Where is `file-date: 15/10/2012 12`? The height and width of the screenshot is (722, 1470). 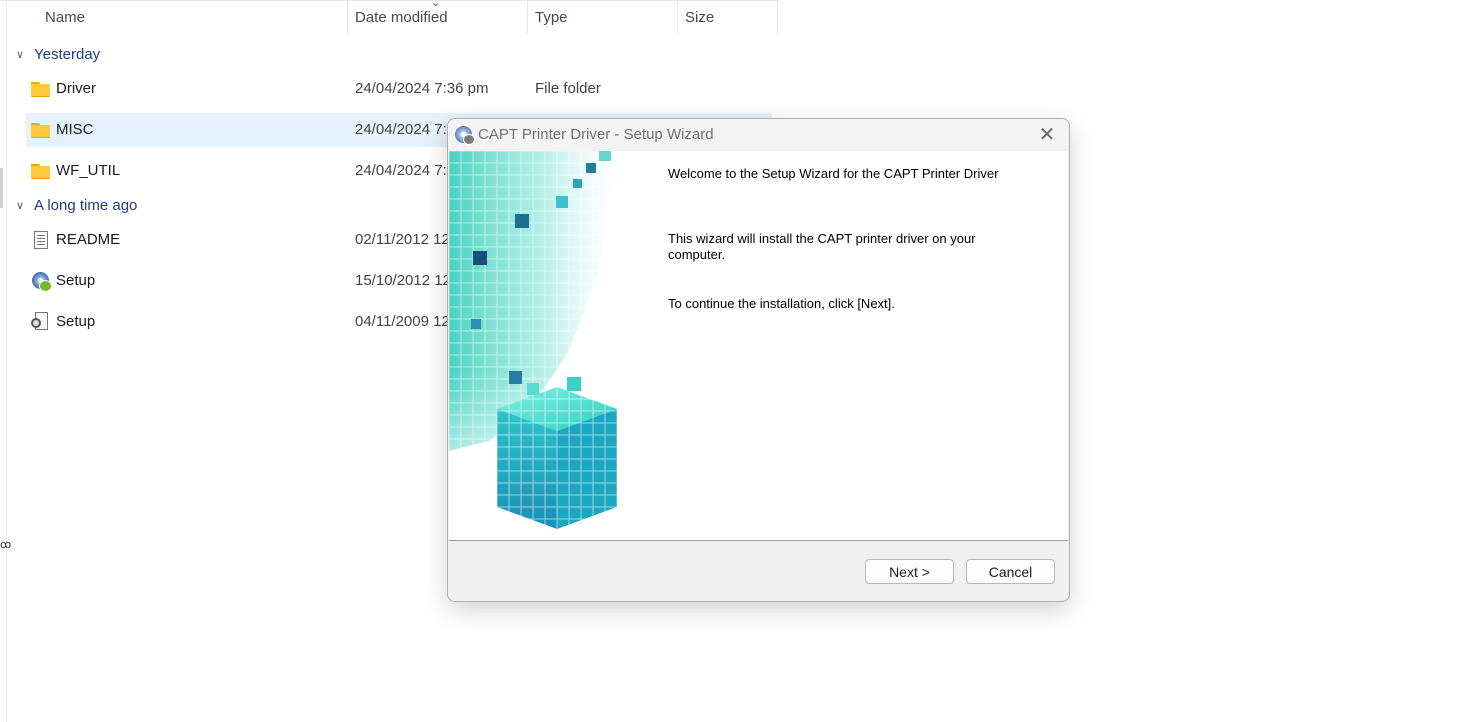 file-date: 15/10/2012 12 is located at coordinates (403, 280).